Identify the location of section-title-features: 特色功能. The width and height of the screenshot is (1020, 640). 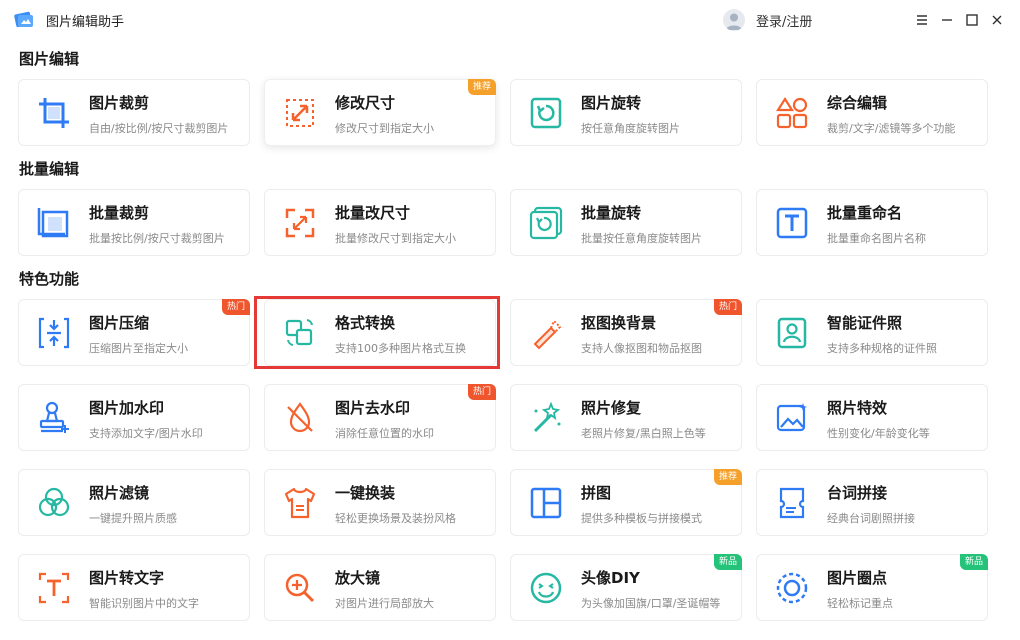
(49, 279).